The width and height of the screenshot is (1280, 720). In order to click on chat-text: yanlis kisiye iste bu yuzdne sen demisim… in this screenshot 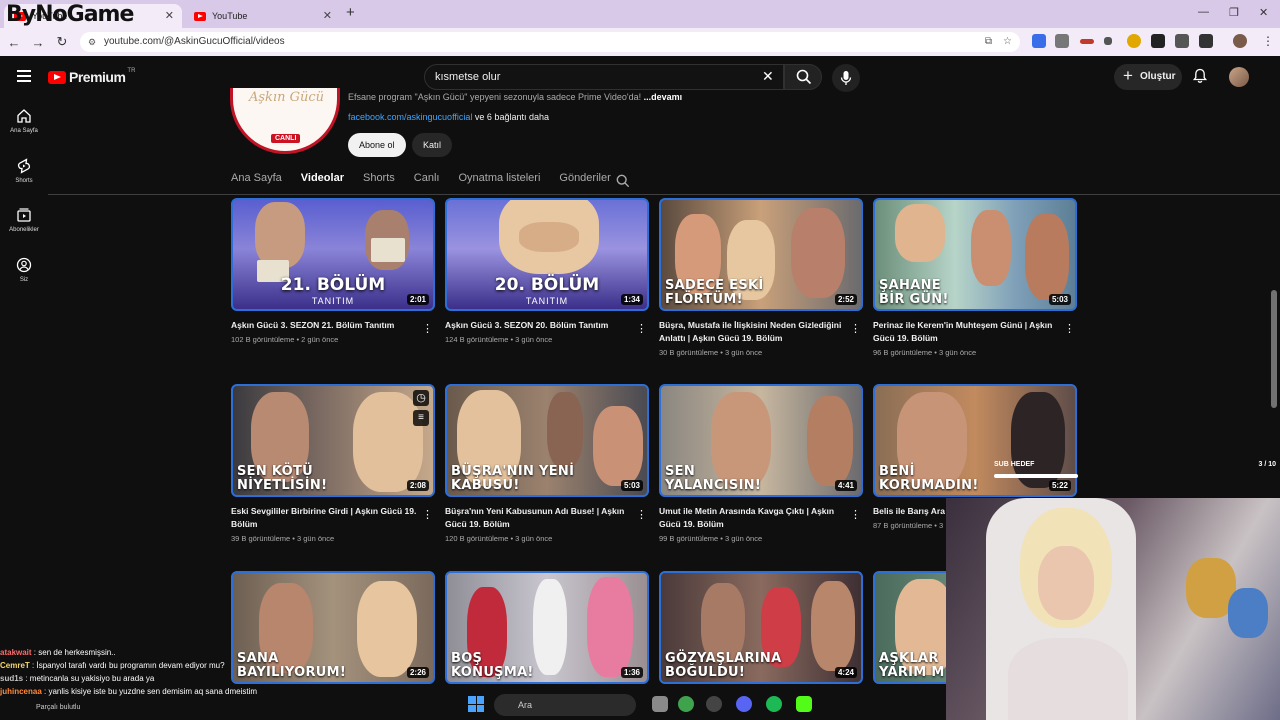, I will do `click(153, 691)`.